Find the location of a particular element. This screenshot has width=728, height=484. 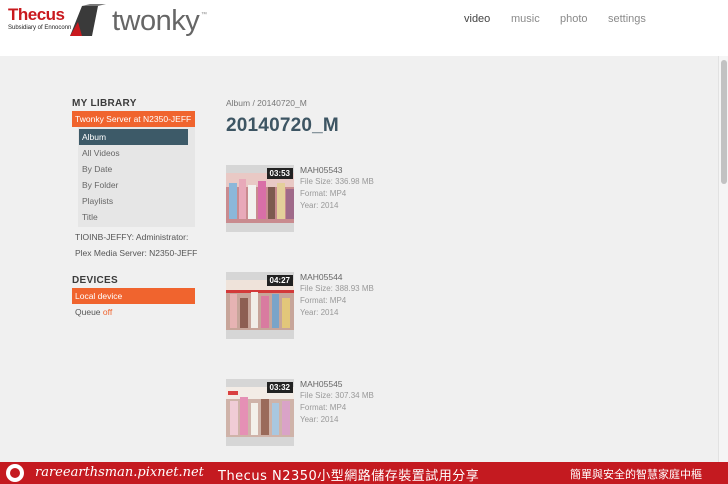

video-duration: 03:32 is located at coordinates (279, 387).